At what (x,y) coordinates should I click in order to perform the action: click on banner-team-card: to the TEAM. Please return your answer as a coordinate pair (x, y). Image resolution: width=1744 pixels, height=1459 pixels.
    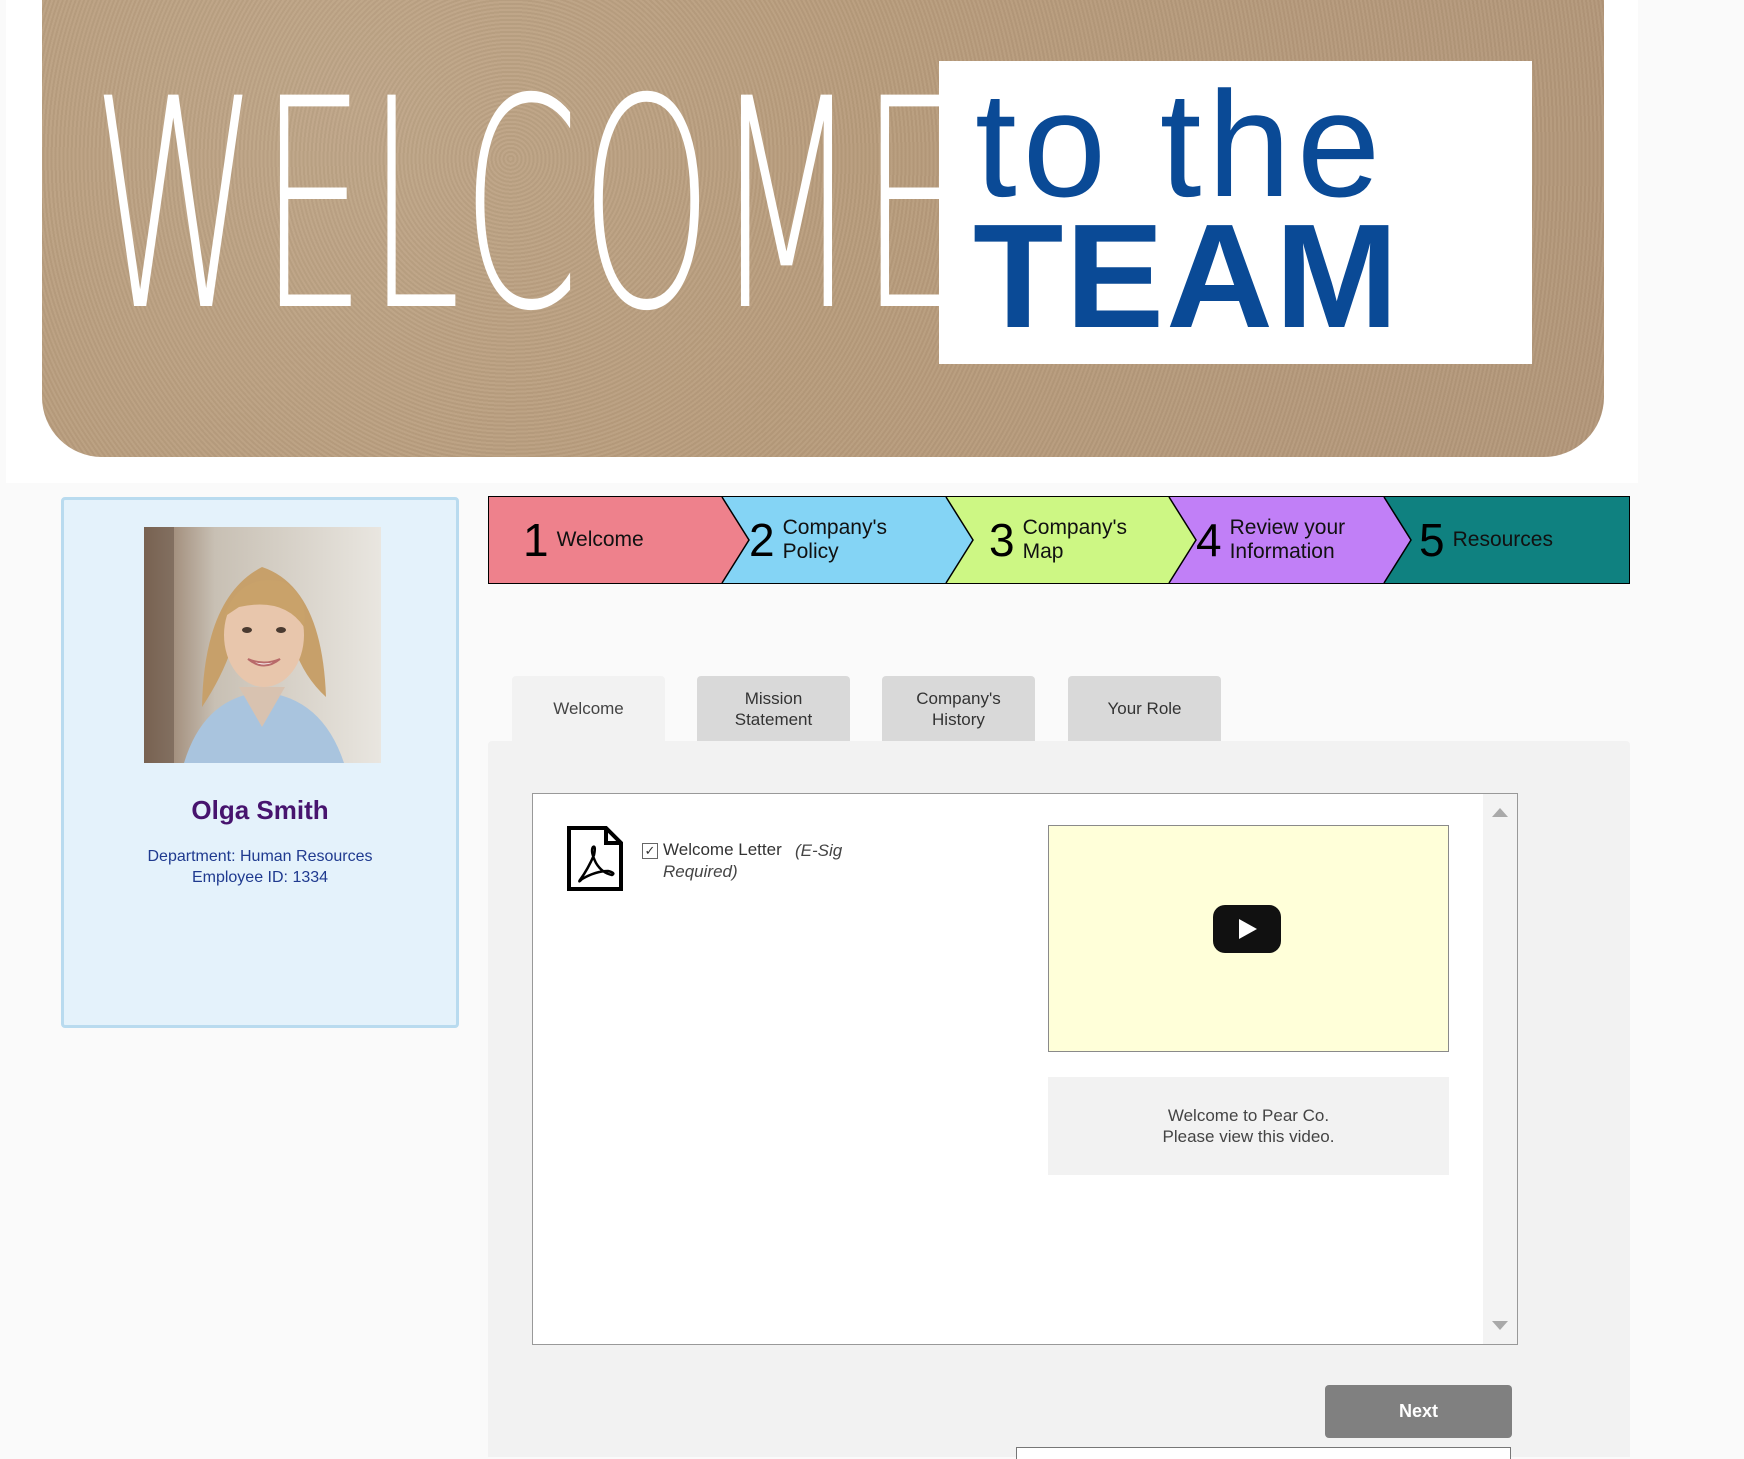
    Looking at the image, I should click on (1235, 212).